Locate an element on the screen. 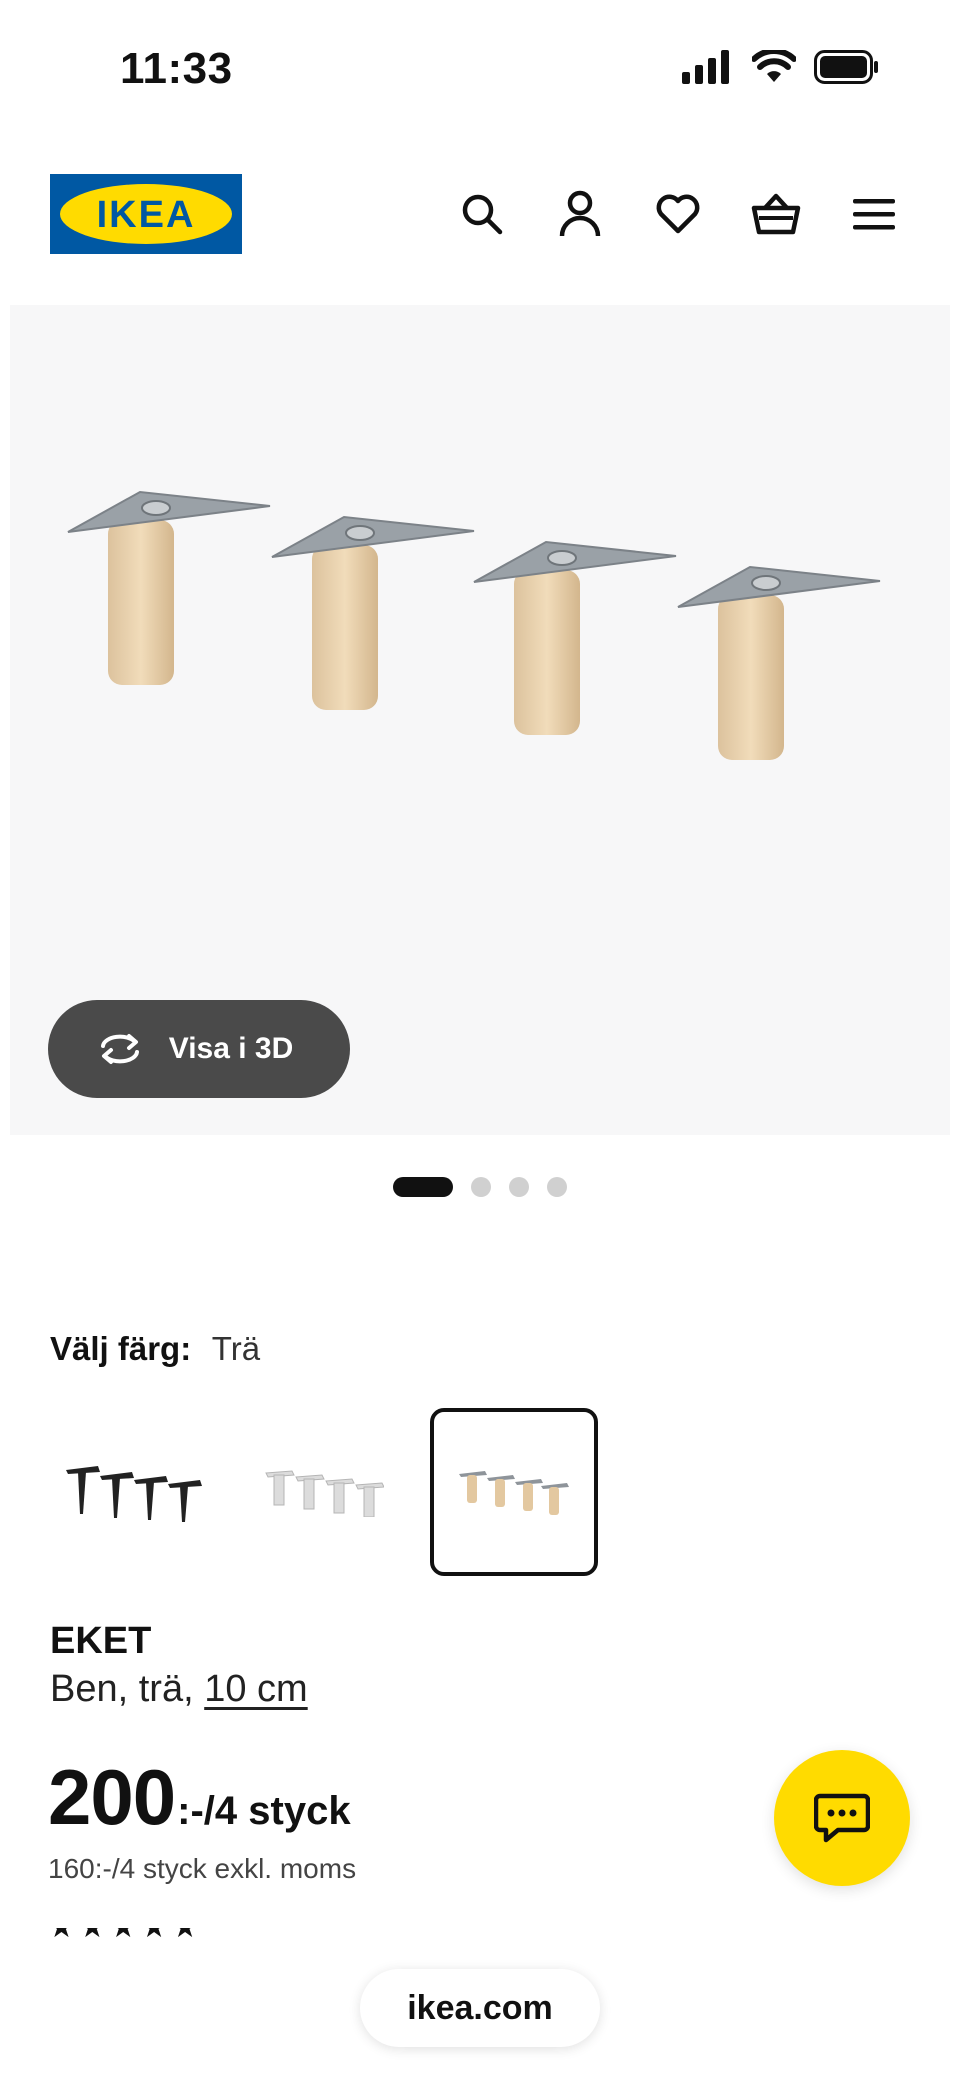 The image size is (960, 2081). rating-stars: ★★★★★ is located at coordinates (308, 1935).